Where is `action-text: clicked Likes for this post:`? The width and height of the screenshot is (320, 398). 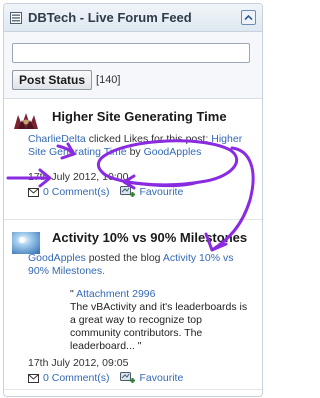 action-text: clicked Likes for this post: is located at coordinates (148, 139).